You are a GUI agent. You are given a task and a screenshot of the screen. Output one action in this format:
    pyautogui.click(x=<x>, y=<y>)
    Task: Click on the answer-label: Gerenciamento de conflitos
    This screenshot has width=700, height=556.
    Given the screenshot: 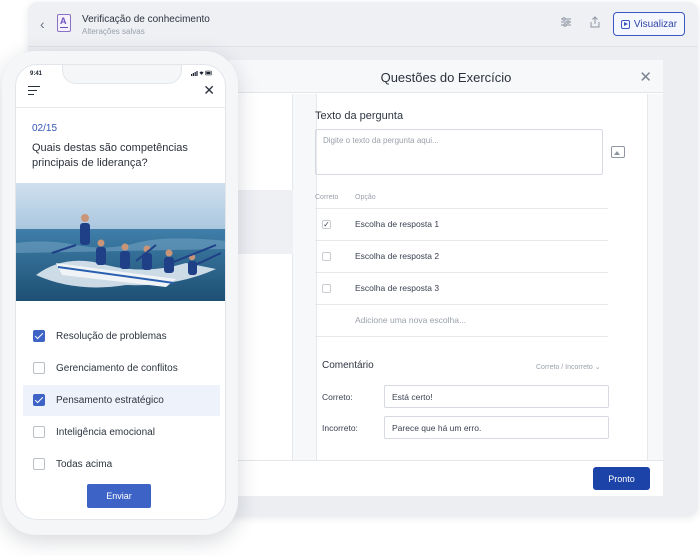 What is the action you would take?
    pyautogui.click(x=117, y=368)
    